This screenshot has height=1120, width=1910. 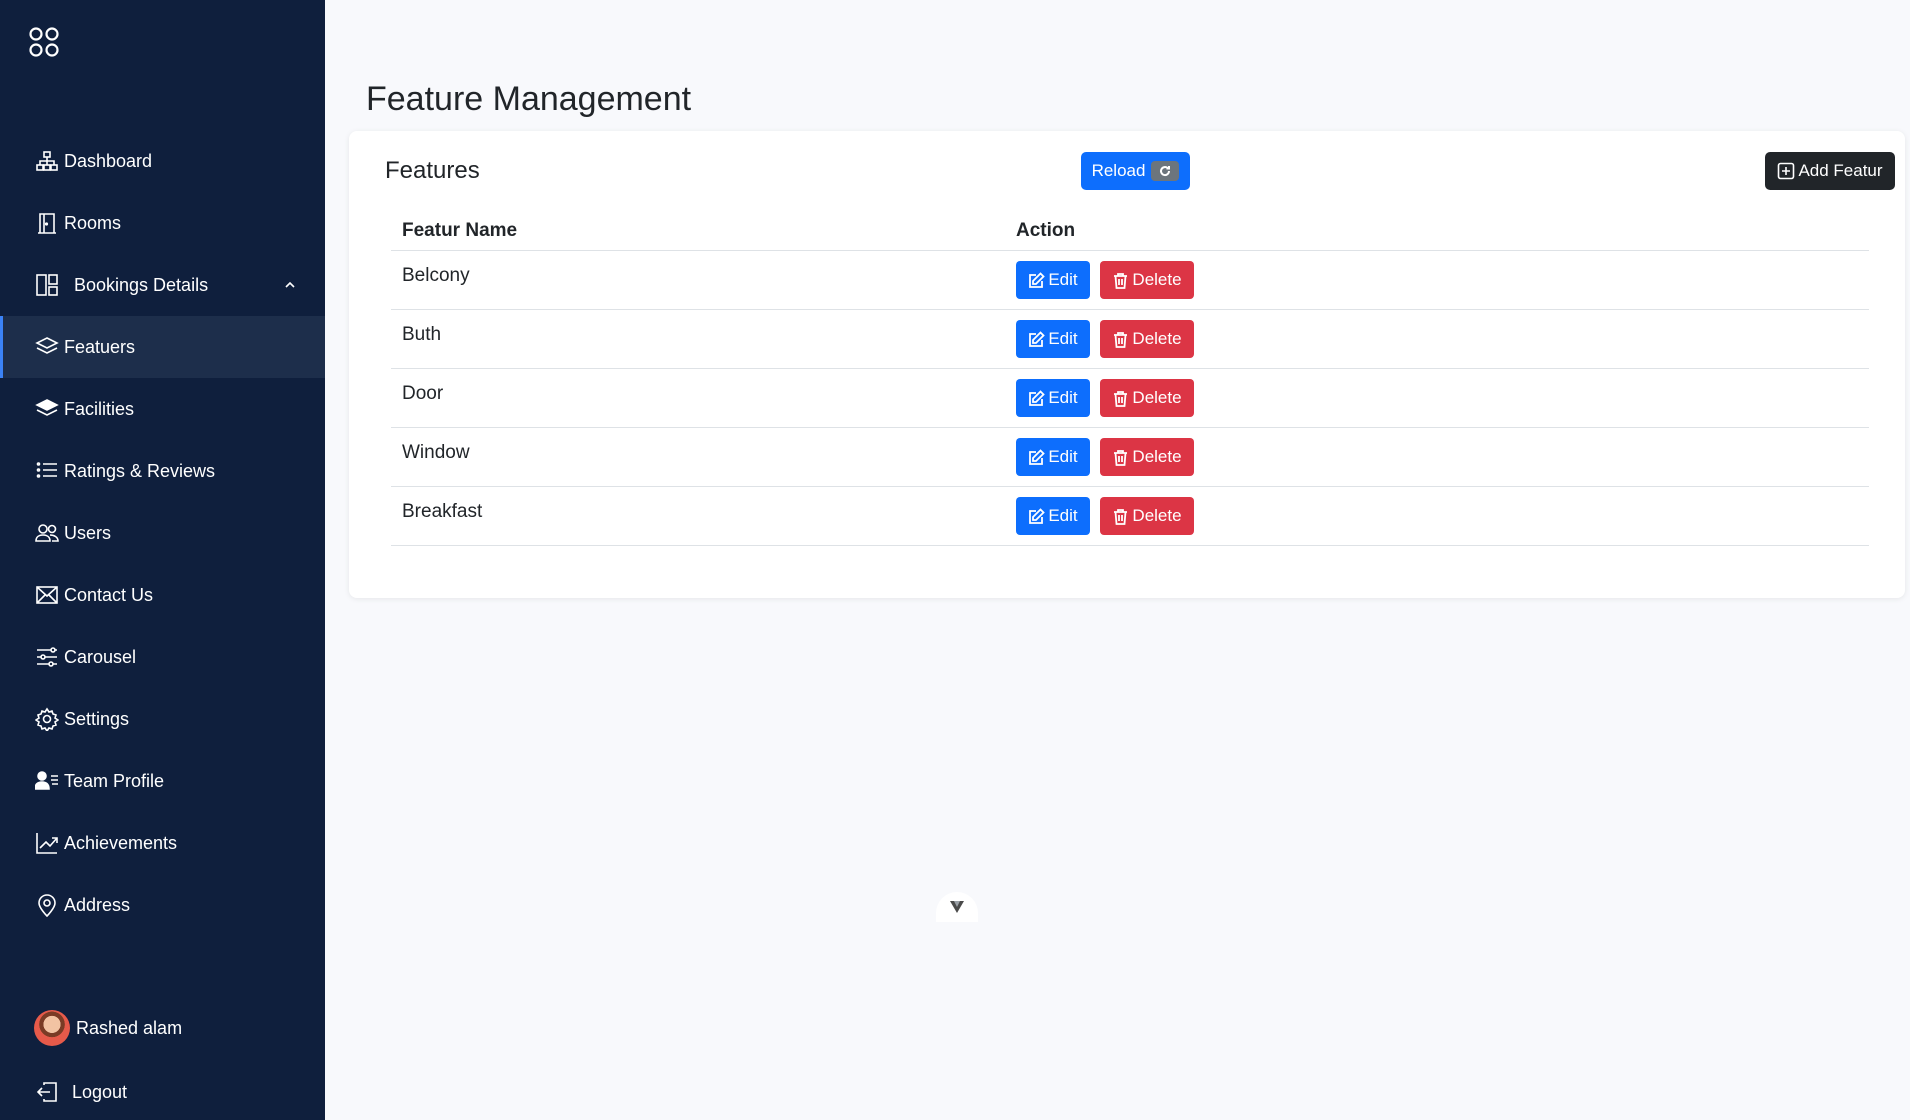 I want to click on user-profile: Rashed alam, so click(x=108, y=1028).